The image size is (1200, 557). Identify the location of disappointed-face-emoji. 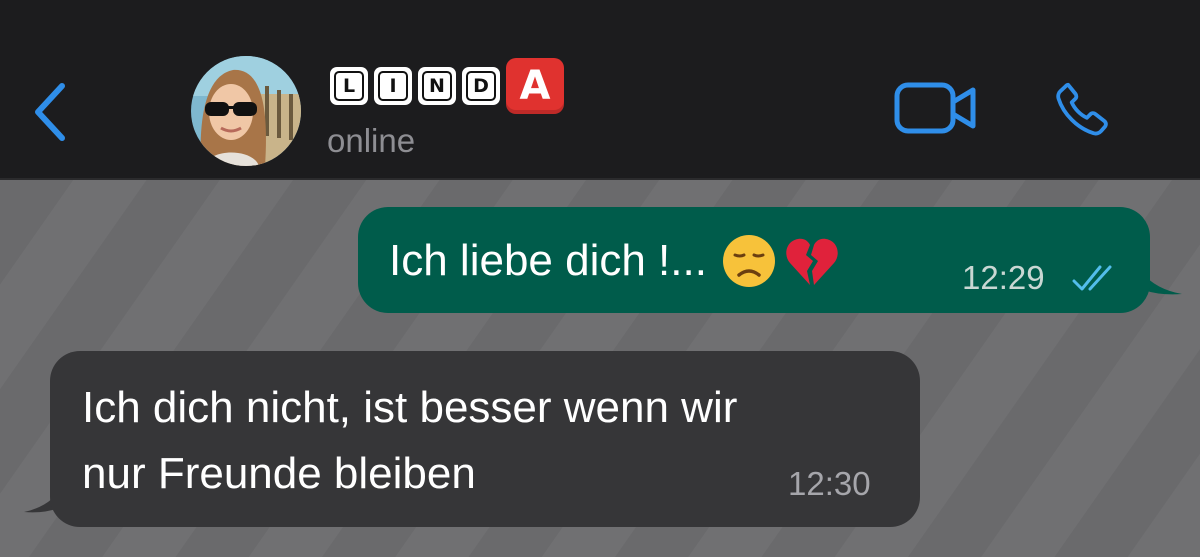
(748, 261).